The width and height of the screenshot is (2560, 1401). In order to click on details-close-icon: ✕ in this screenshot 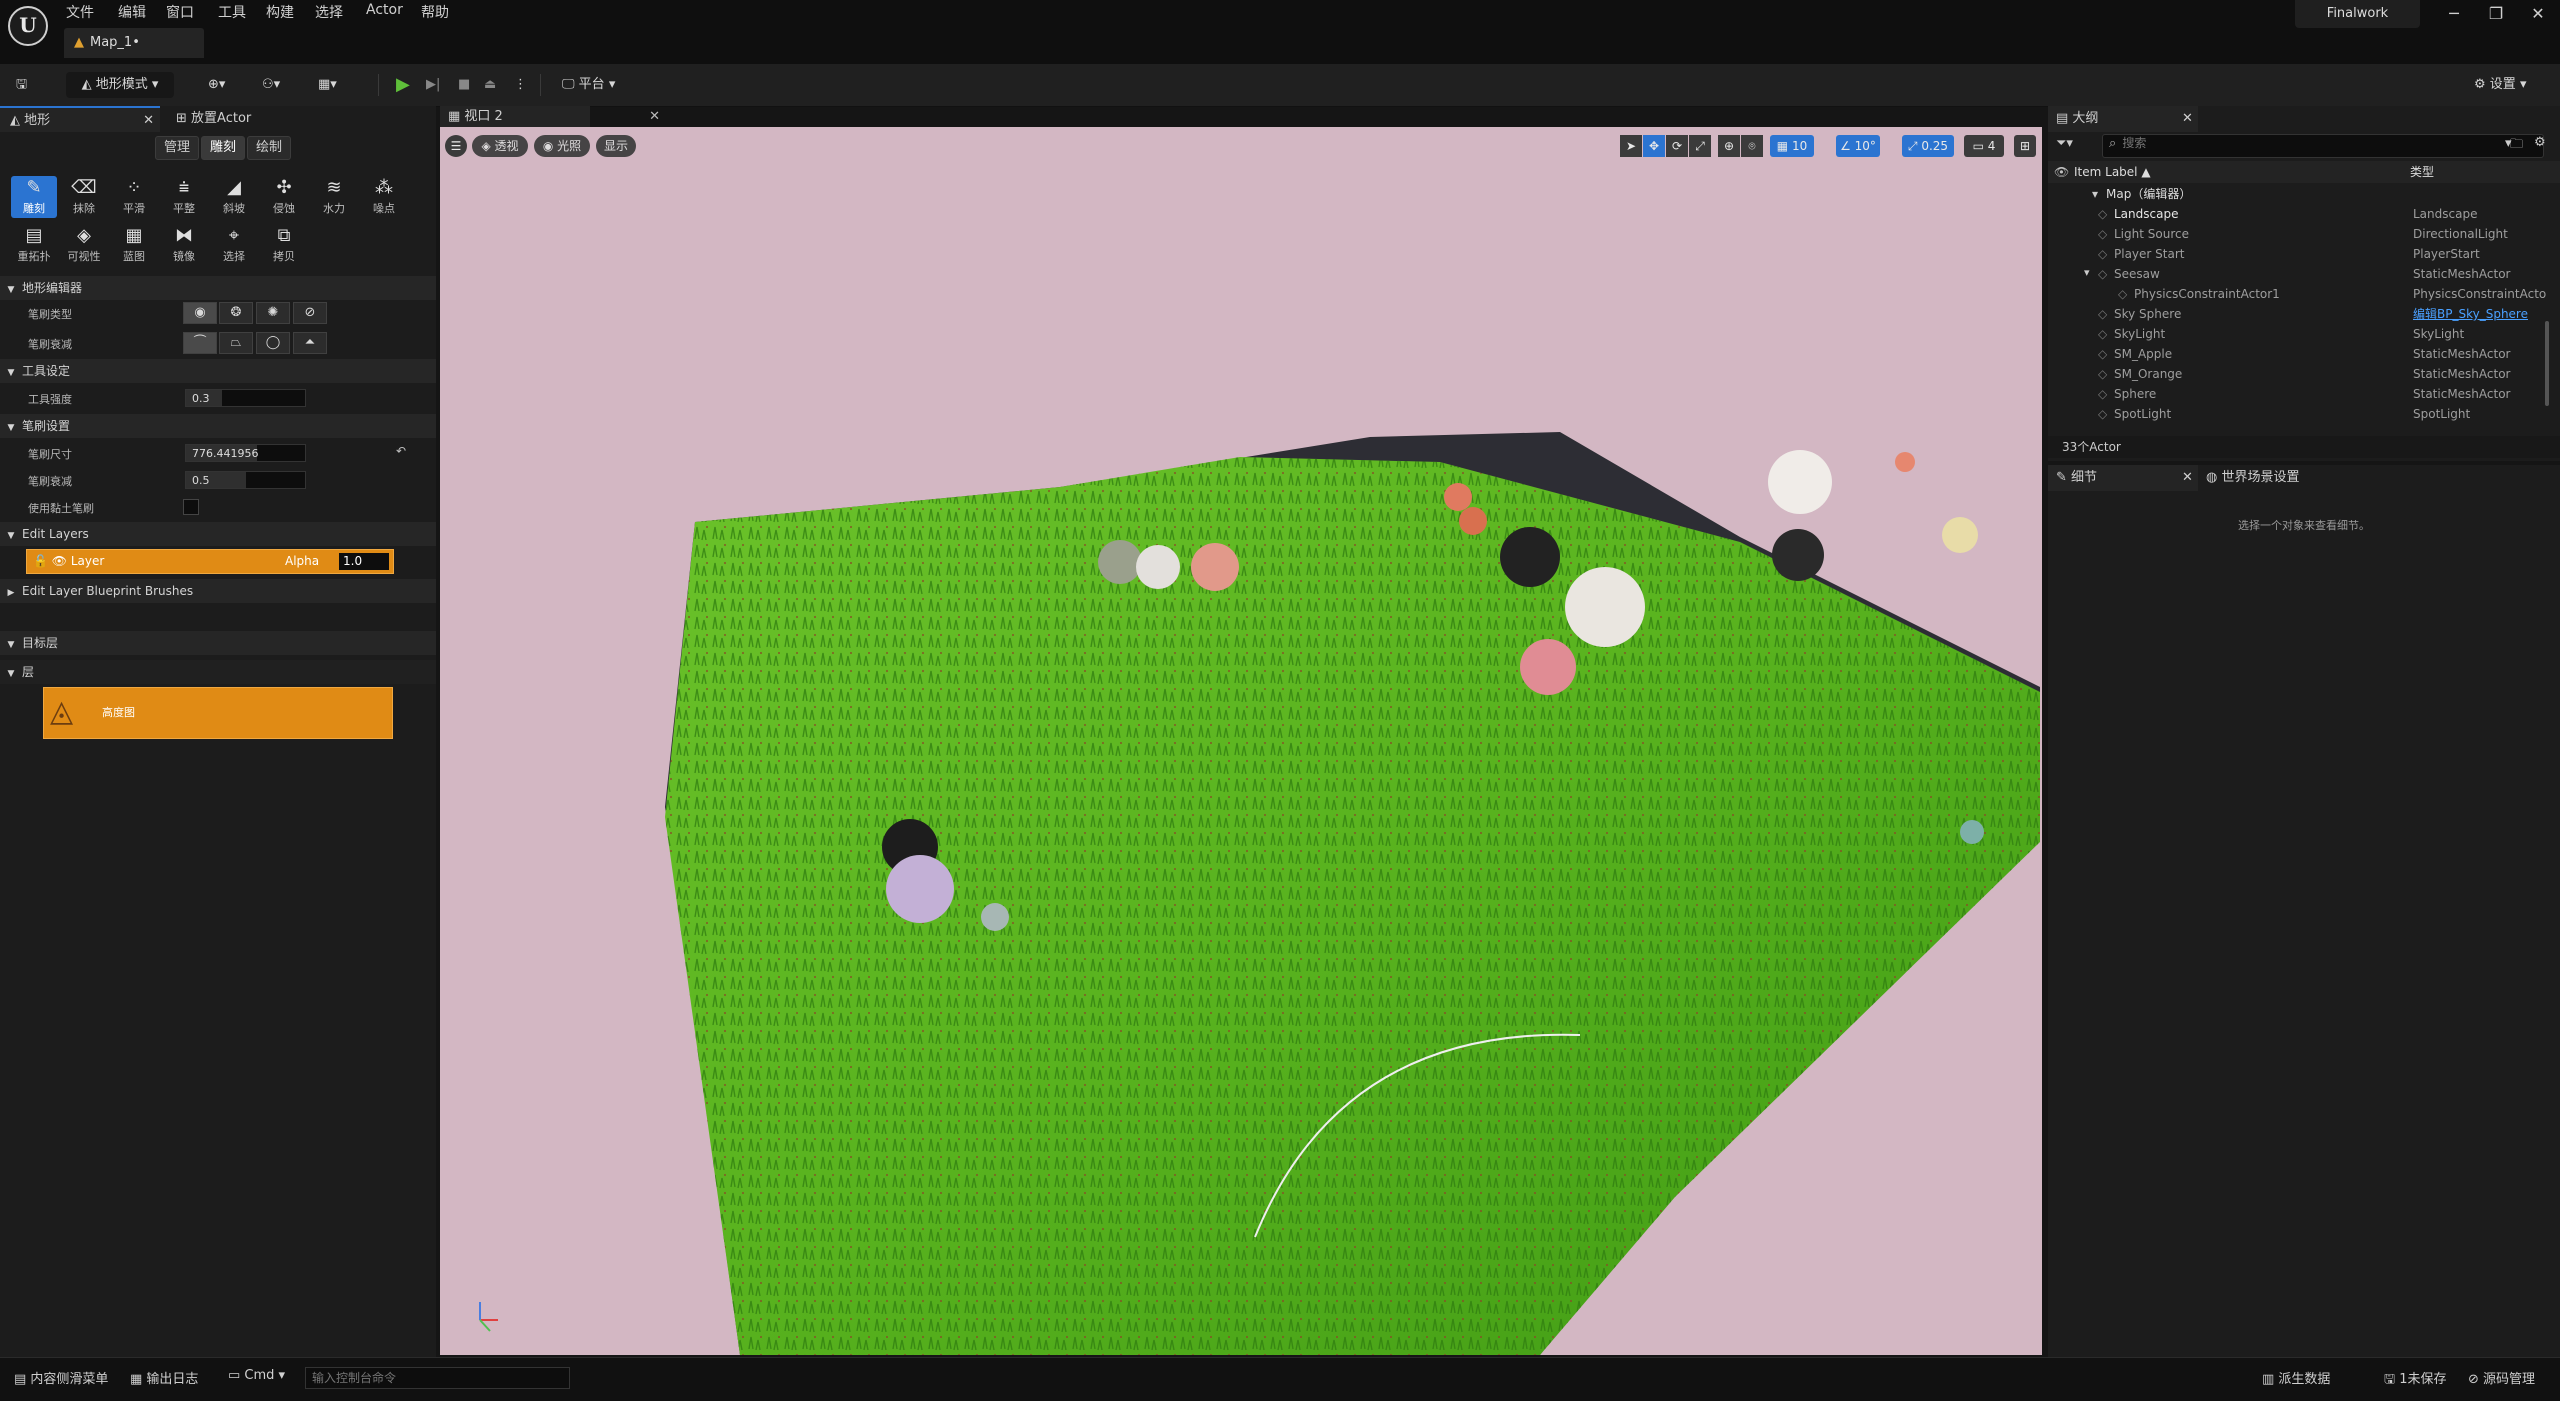, I will do `click(2187, 478)`.